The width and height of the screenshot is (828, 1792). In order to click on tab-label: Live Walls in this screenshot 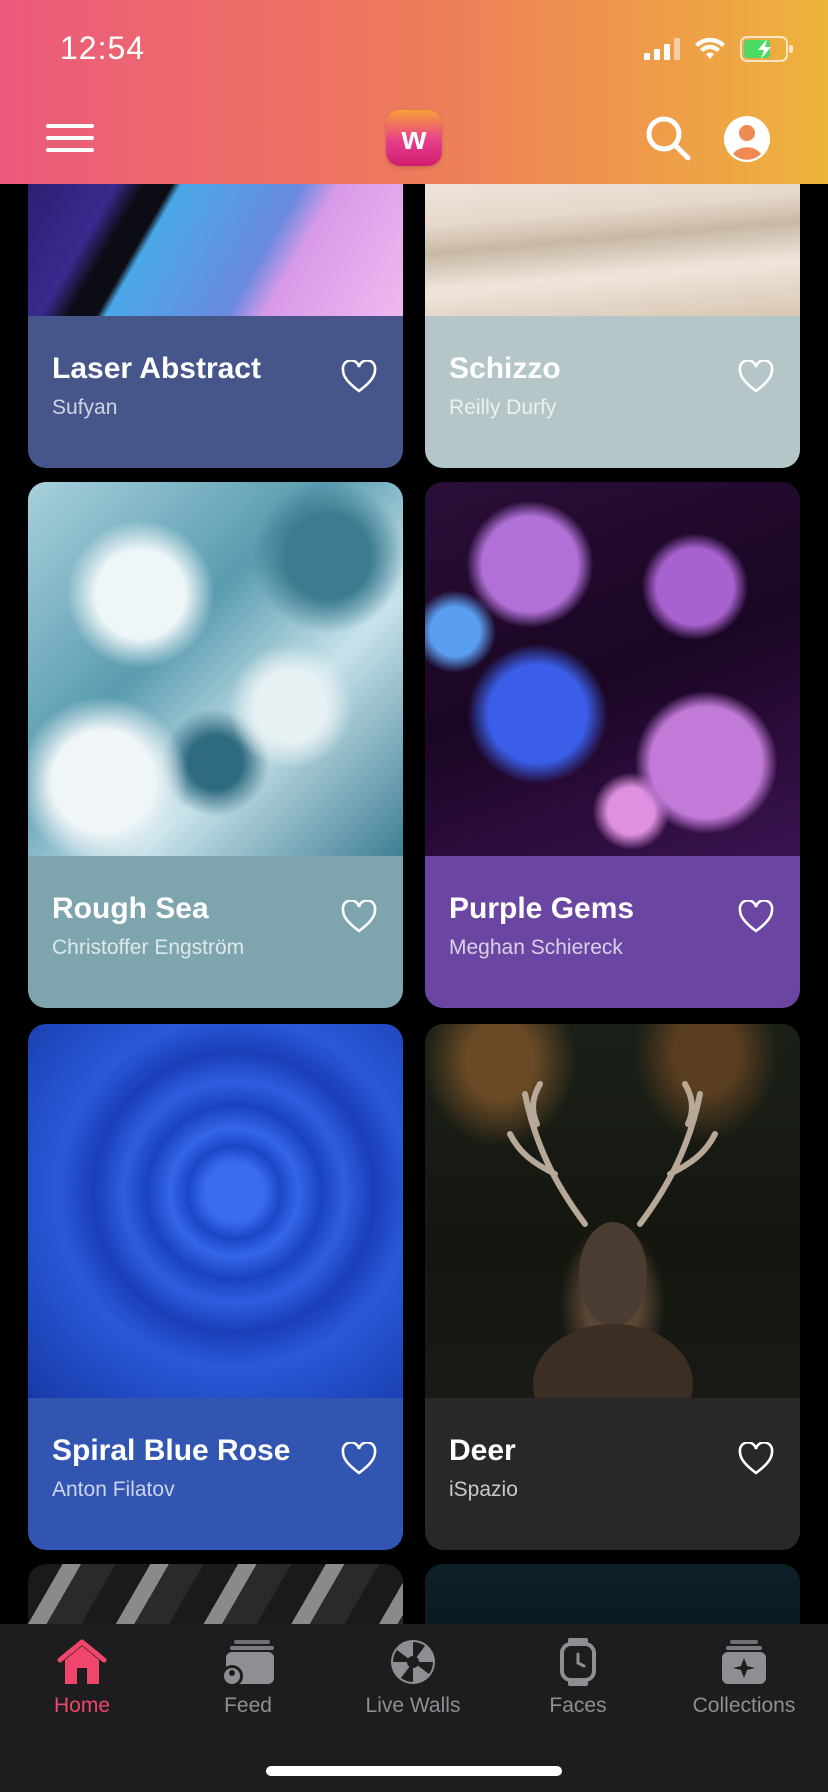, I will do `click(413, 1705)`.